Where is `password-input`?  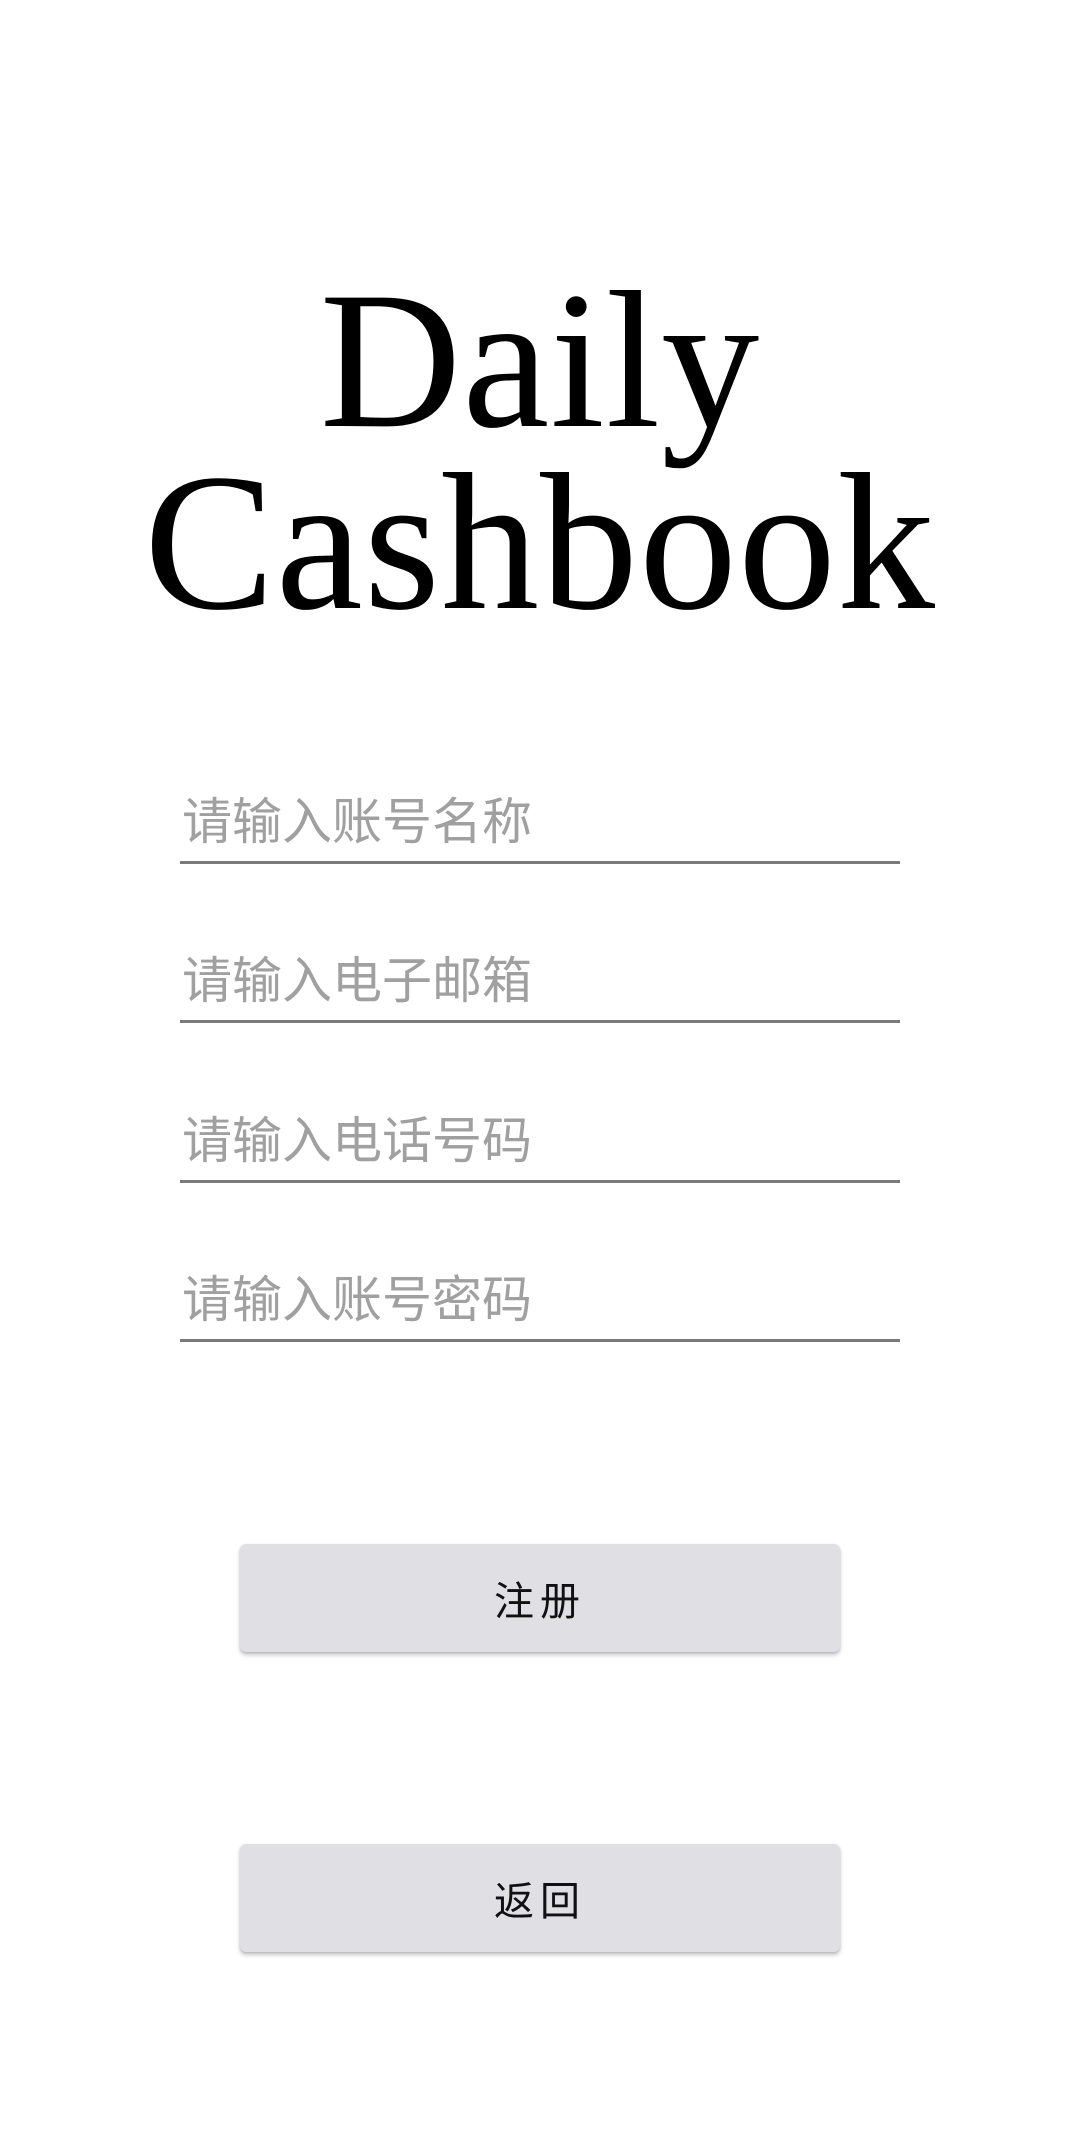
password-input is located at coordinates (540, 1300).